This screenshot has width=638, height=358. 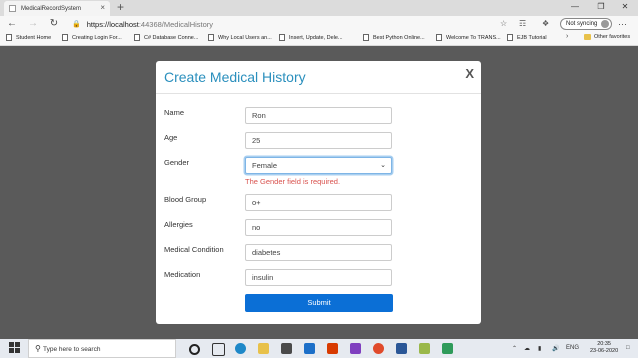 What do you see at coordinates (318, 140) in the screenshot?
I see `age-input: 25` at bounding box center [318, 140].